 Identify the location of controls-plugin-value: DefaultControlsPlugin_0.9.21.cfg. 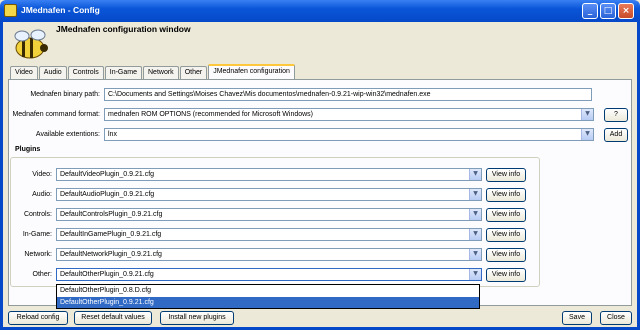
(111, 214).